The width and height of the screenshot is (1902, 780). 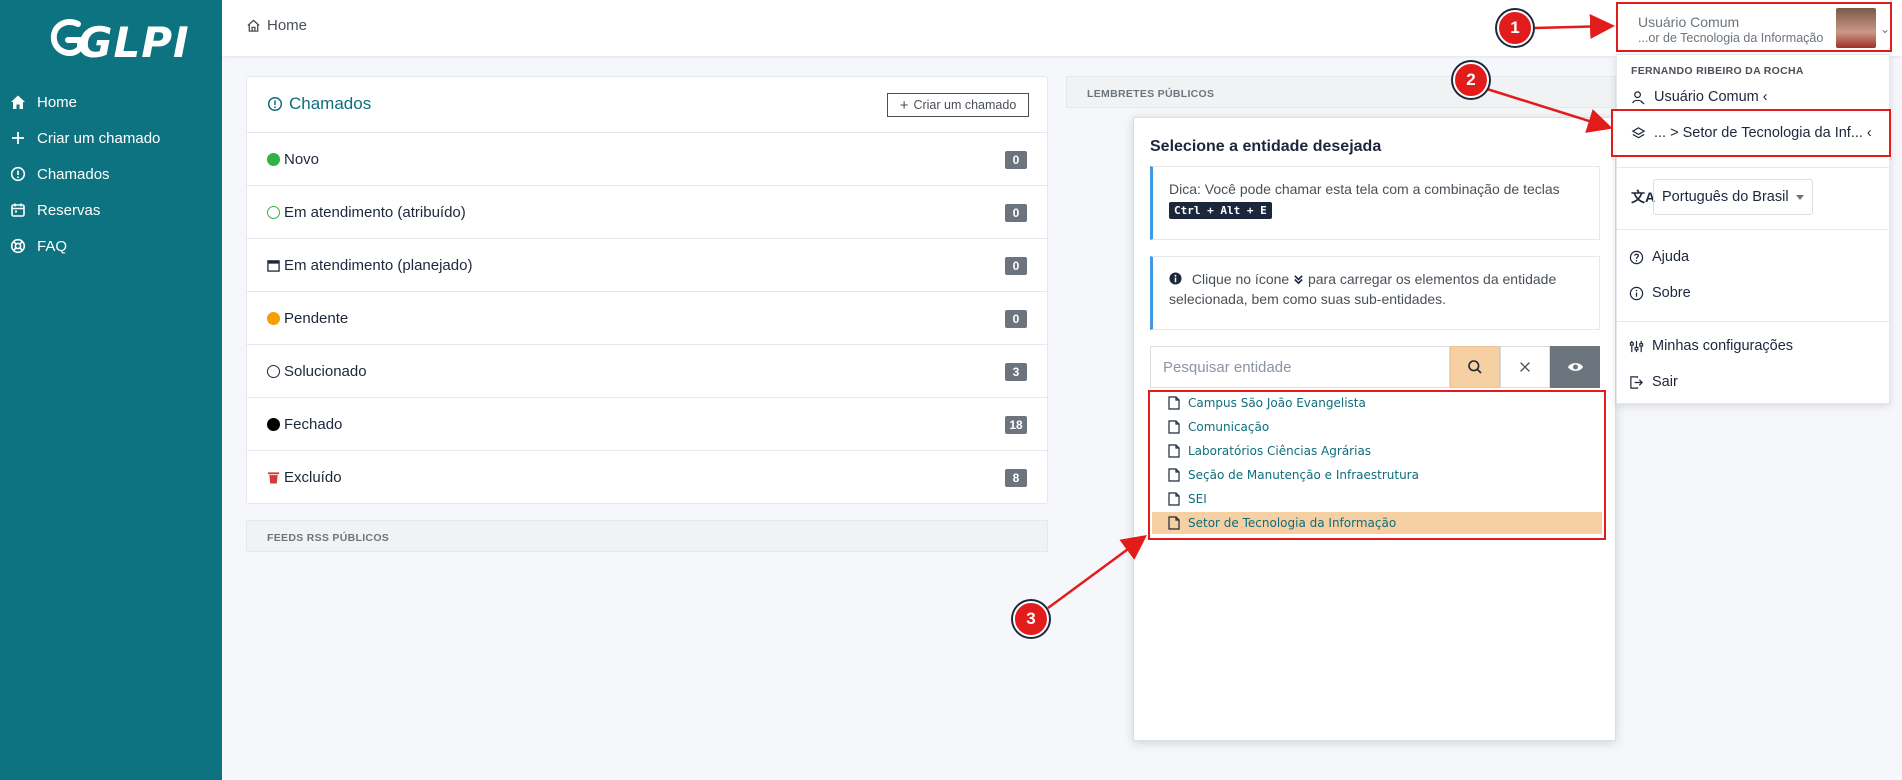 What do you see at coordinates (1636, 382) in the screenshot?
I see `logout-icon` at bounding box center [1636, 382].